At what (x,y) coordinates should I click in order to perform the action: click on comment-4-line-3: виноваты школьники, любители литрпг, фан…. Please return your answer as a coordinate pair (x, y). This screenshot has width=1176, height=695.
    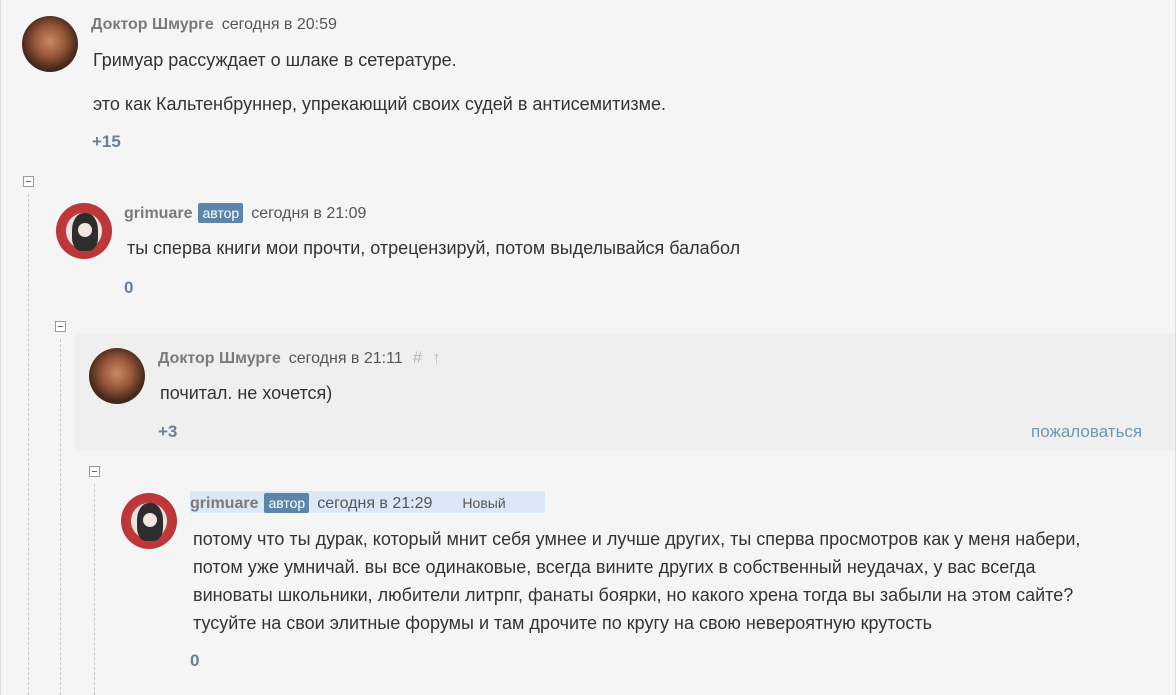
    Looking at the image, I should click on (633, 595).